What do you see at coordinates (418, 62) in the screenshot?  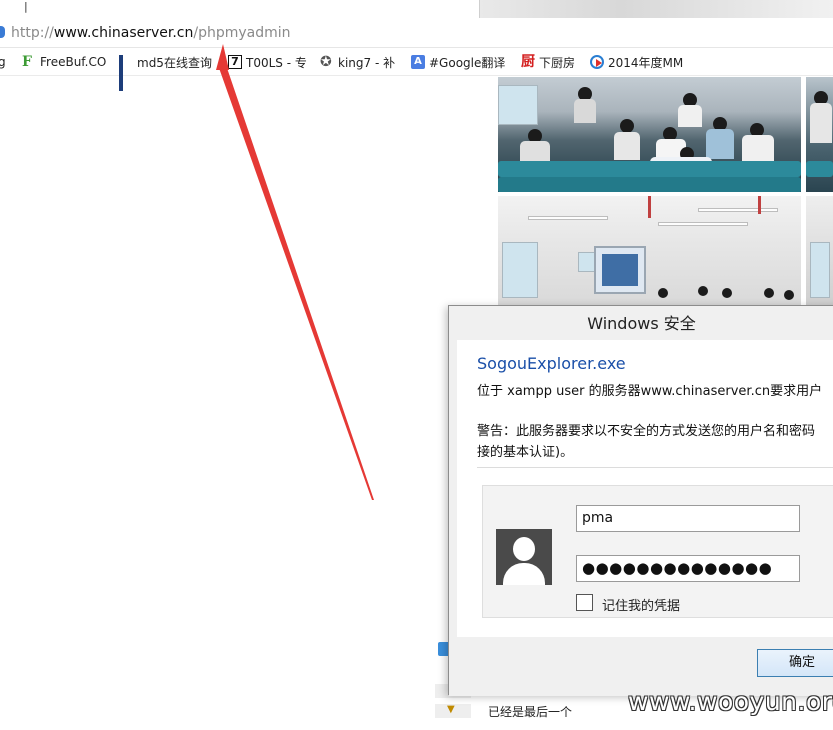 I see `translate-icon: A` at bounding box center [418, 62].